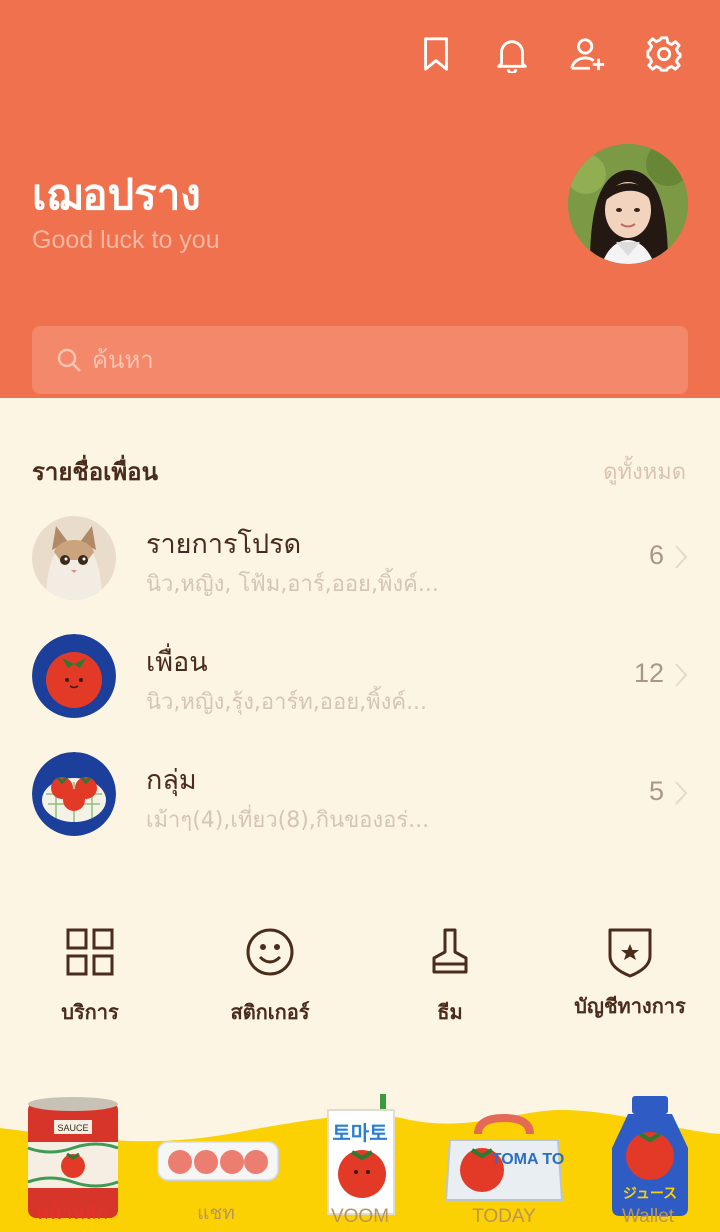  I want to click on see-all-link: ดูทั้งหมด, so click(644, 471).